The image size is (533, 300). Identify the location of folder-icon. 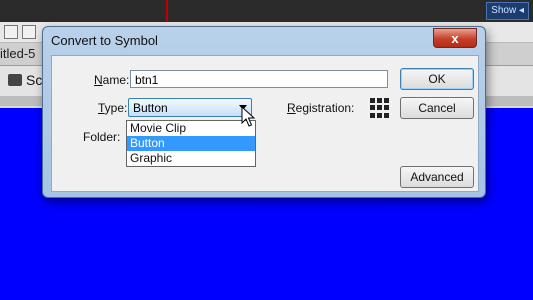
(11, 32).